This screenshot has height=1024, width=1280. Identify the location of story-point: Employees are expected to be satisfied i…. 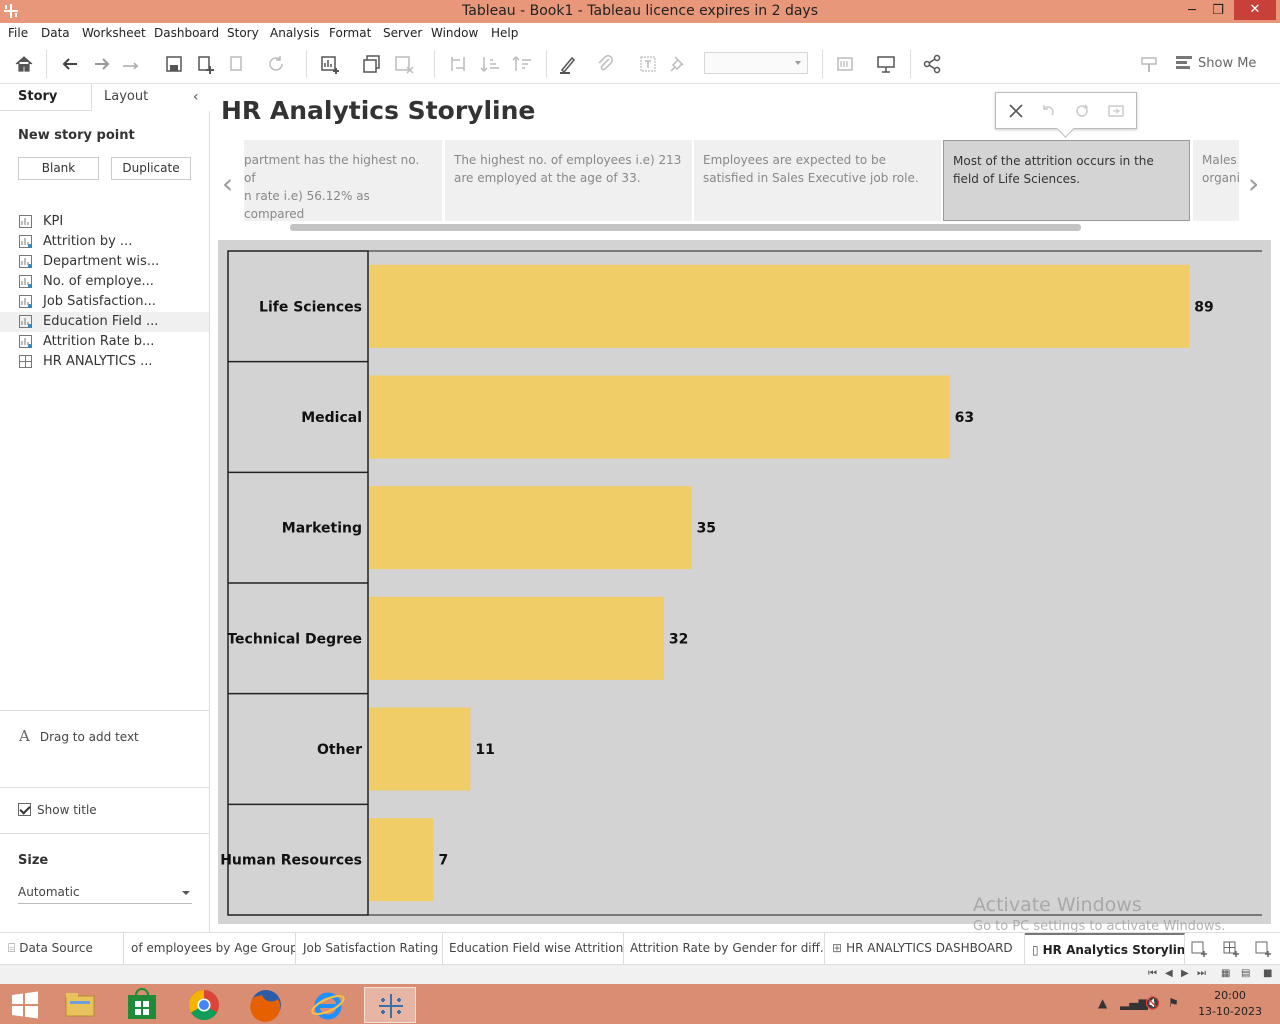
(817, 180).